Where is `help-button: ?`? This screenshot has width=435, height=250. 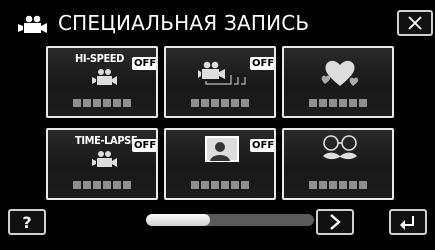
help-button: ? is located at coordinates (27, 222).